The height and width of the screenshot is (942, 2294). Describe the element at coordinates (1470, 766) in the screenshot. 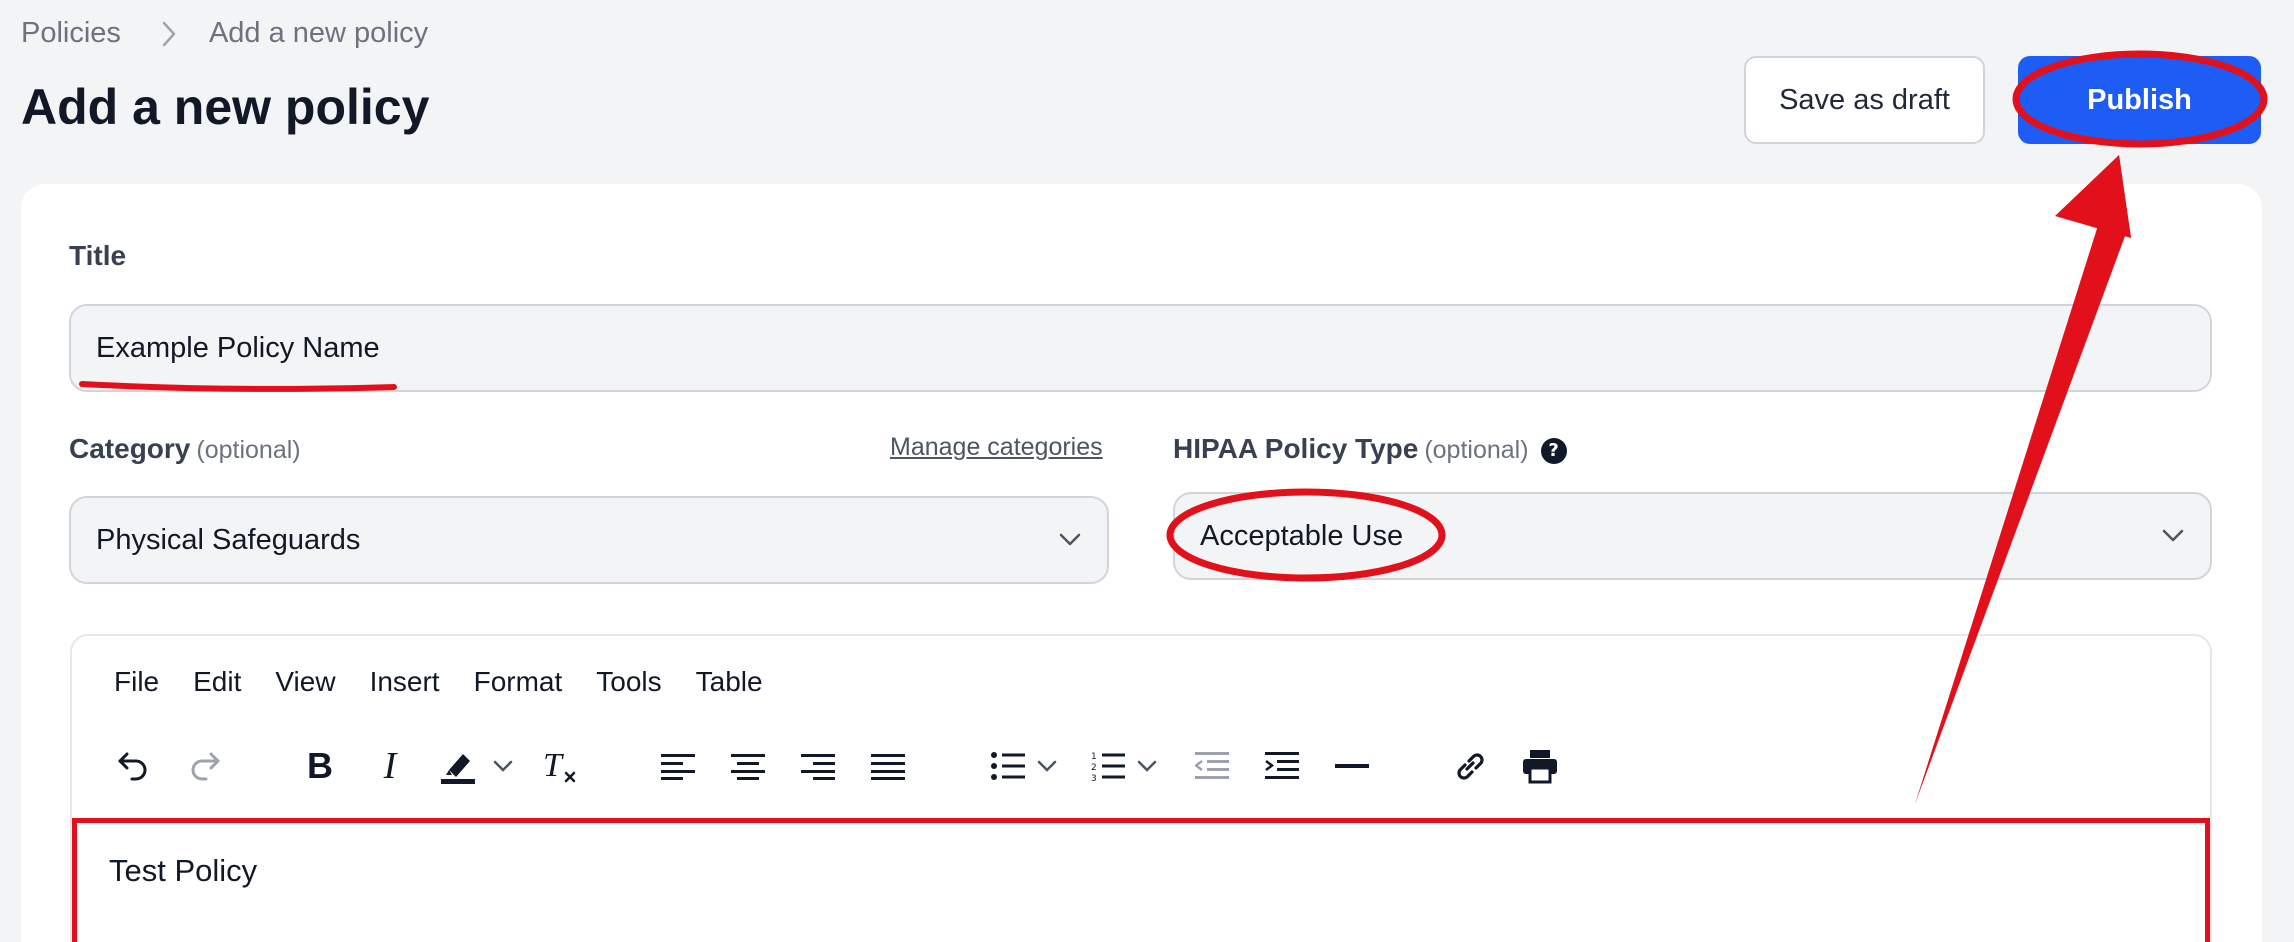

I see `link-icon` at that location.